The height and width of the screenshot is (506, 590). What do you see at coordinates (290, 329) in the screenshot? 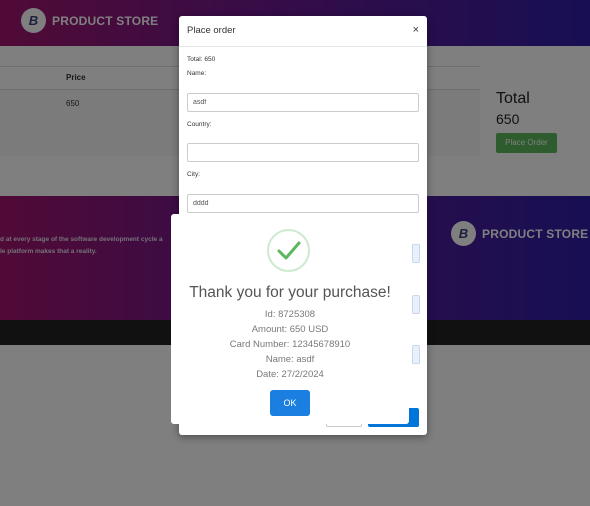
I see `order-amount-text: Amount: 650 USD` at bounding box center [290, 329].